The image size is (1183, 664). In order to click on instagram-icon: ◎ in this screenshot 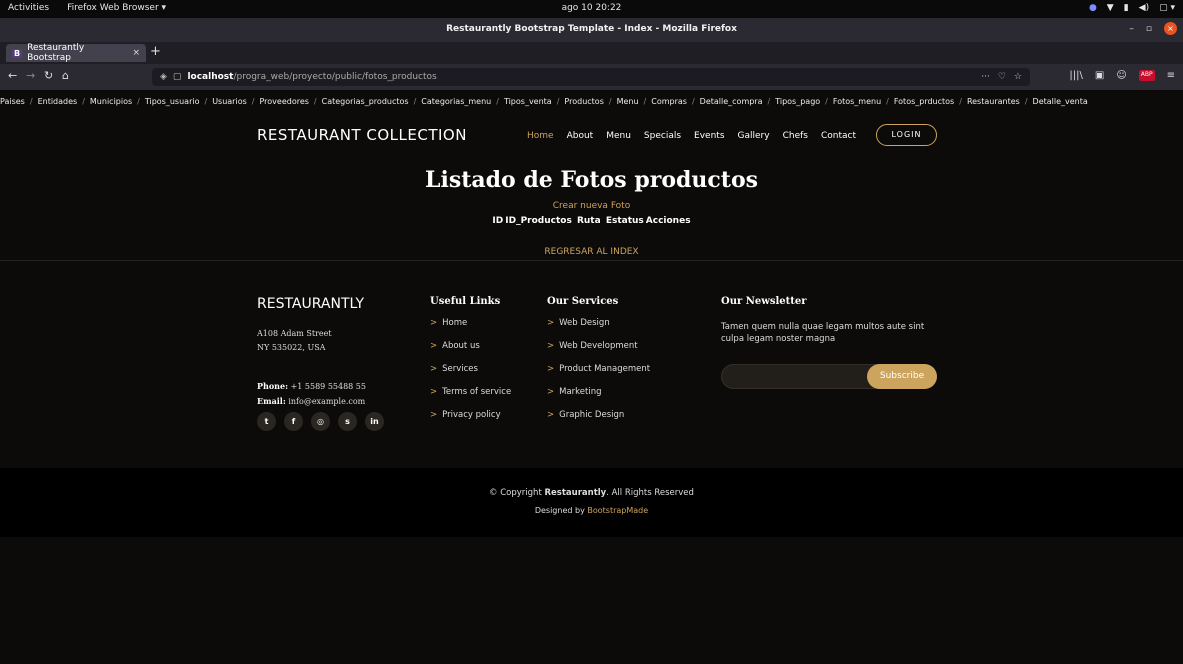, I will do `click(320, 421)`.